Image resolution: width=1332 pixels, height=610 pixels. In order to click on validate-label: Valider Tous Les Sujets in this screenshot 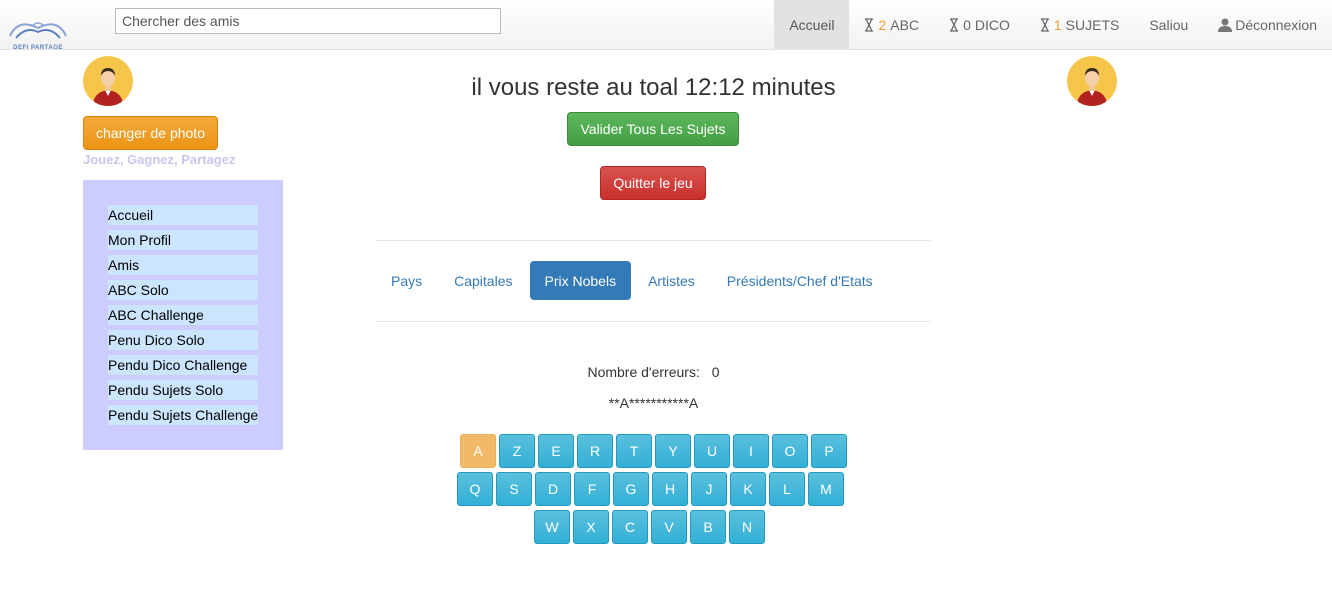, I will do `click(653, 129)`.